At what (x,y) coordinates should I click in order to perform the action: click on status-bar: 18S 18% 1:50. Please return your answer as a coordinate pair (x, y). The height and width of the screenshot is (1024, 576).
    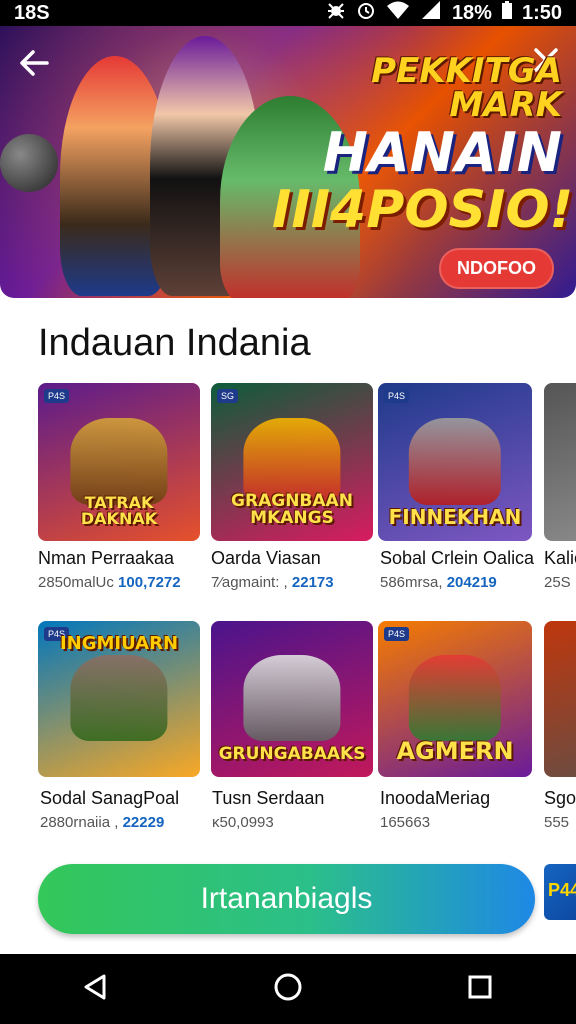
    Looking at the image, I should click on (288, 13).